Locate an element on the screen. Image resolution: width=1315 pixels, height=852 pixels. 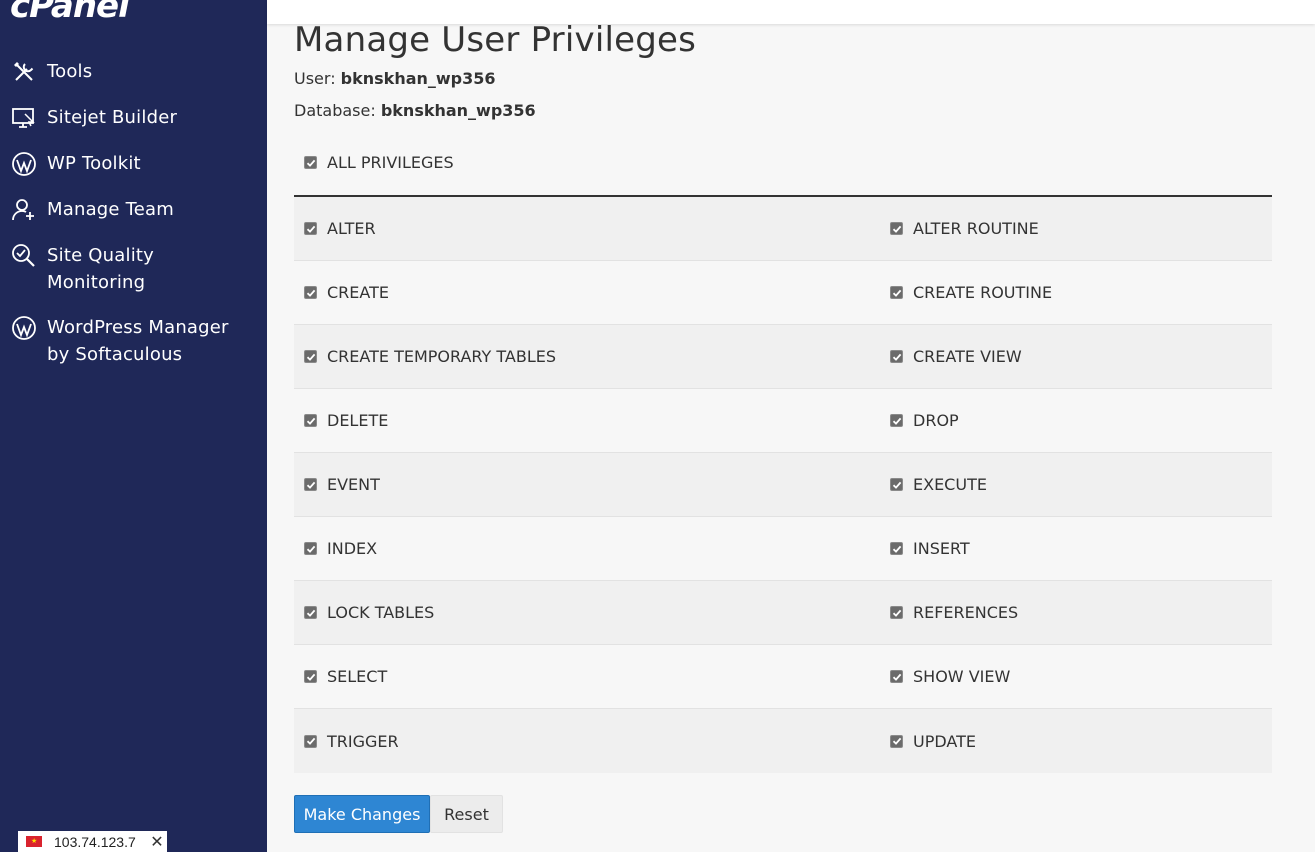
sidebar-item-label-line: WP Toolkit is located at coordinates (94, 163).